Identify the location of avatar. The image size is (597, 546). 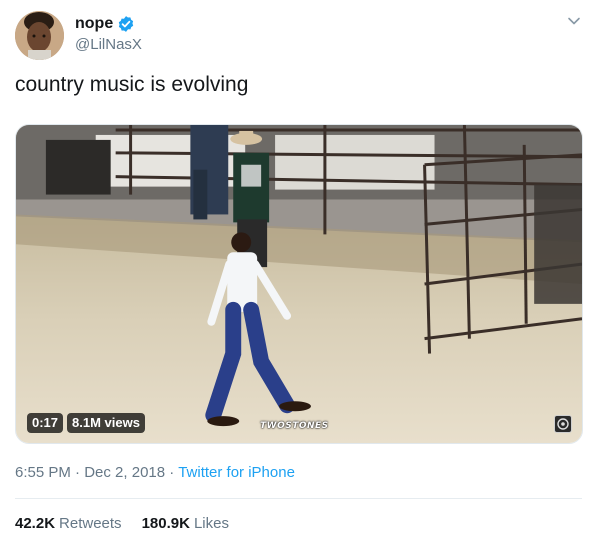
(39, 35).